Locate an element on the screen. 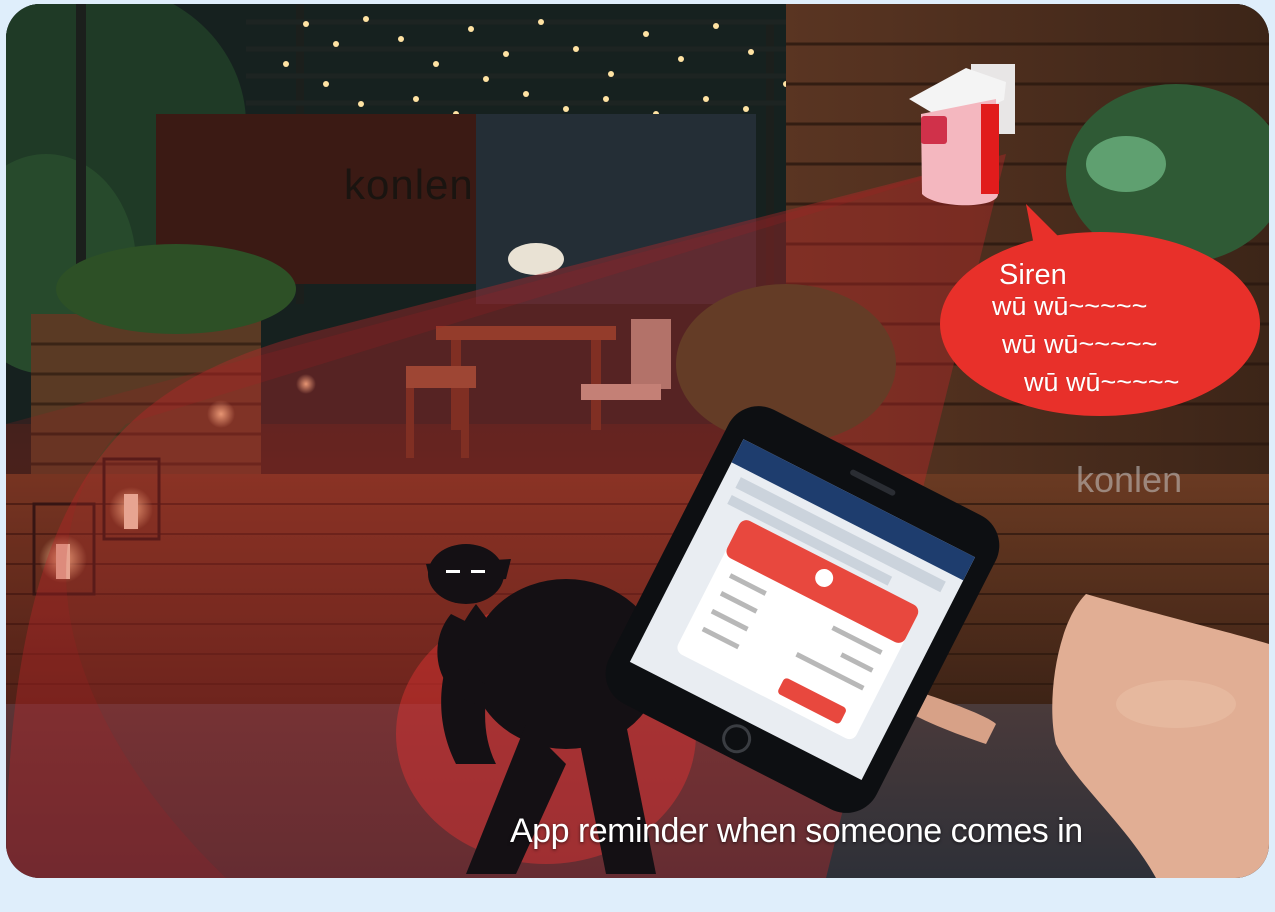 Image resolution: width=1275 pixels, height=912 pixels. bubble-line-3: wū wū~~~~~ is located at coordinates (1102, 382).